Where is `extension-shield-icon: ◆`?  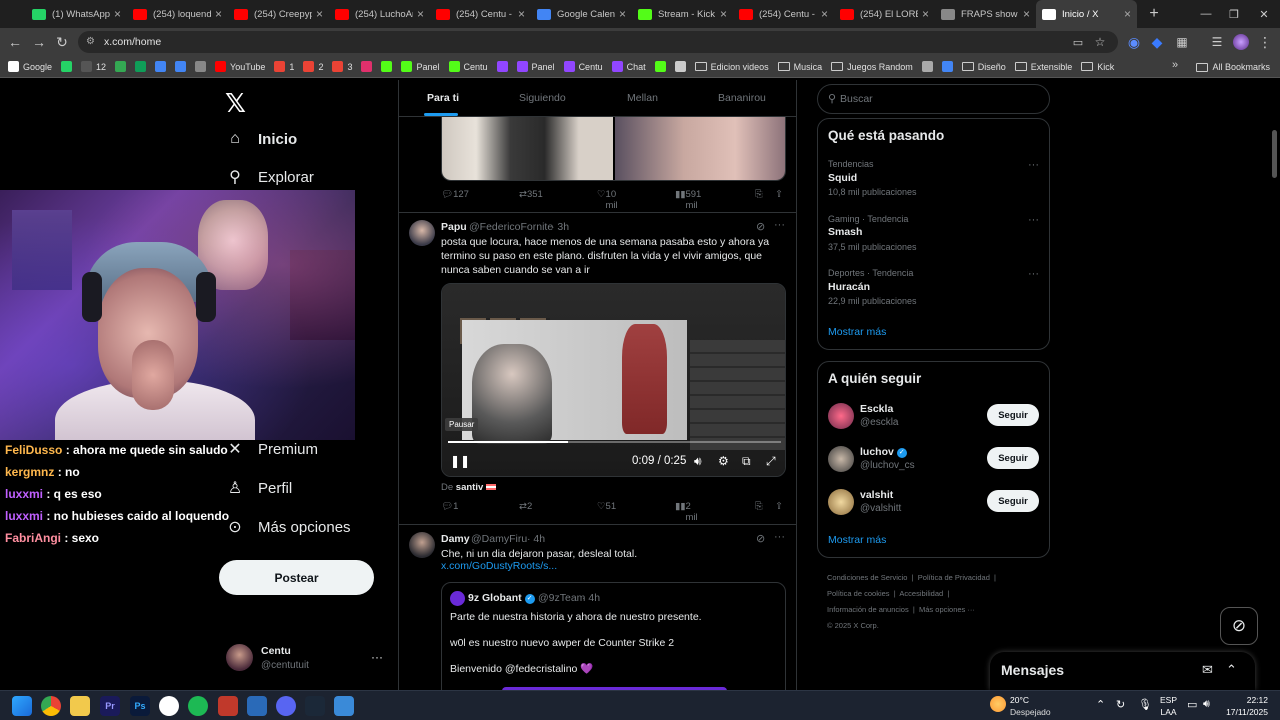 extension-shield-icon: ◆ is located at coordinates (1157, 42).